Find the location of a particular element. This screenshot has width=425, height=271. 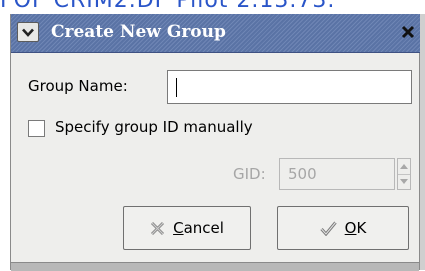

close-button is located at coordinates (408, 32).